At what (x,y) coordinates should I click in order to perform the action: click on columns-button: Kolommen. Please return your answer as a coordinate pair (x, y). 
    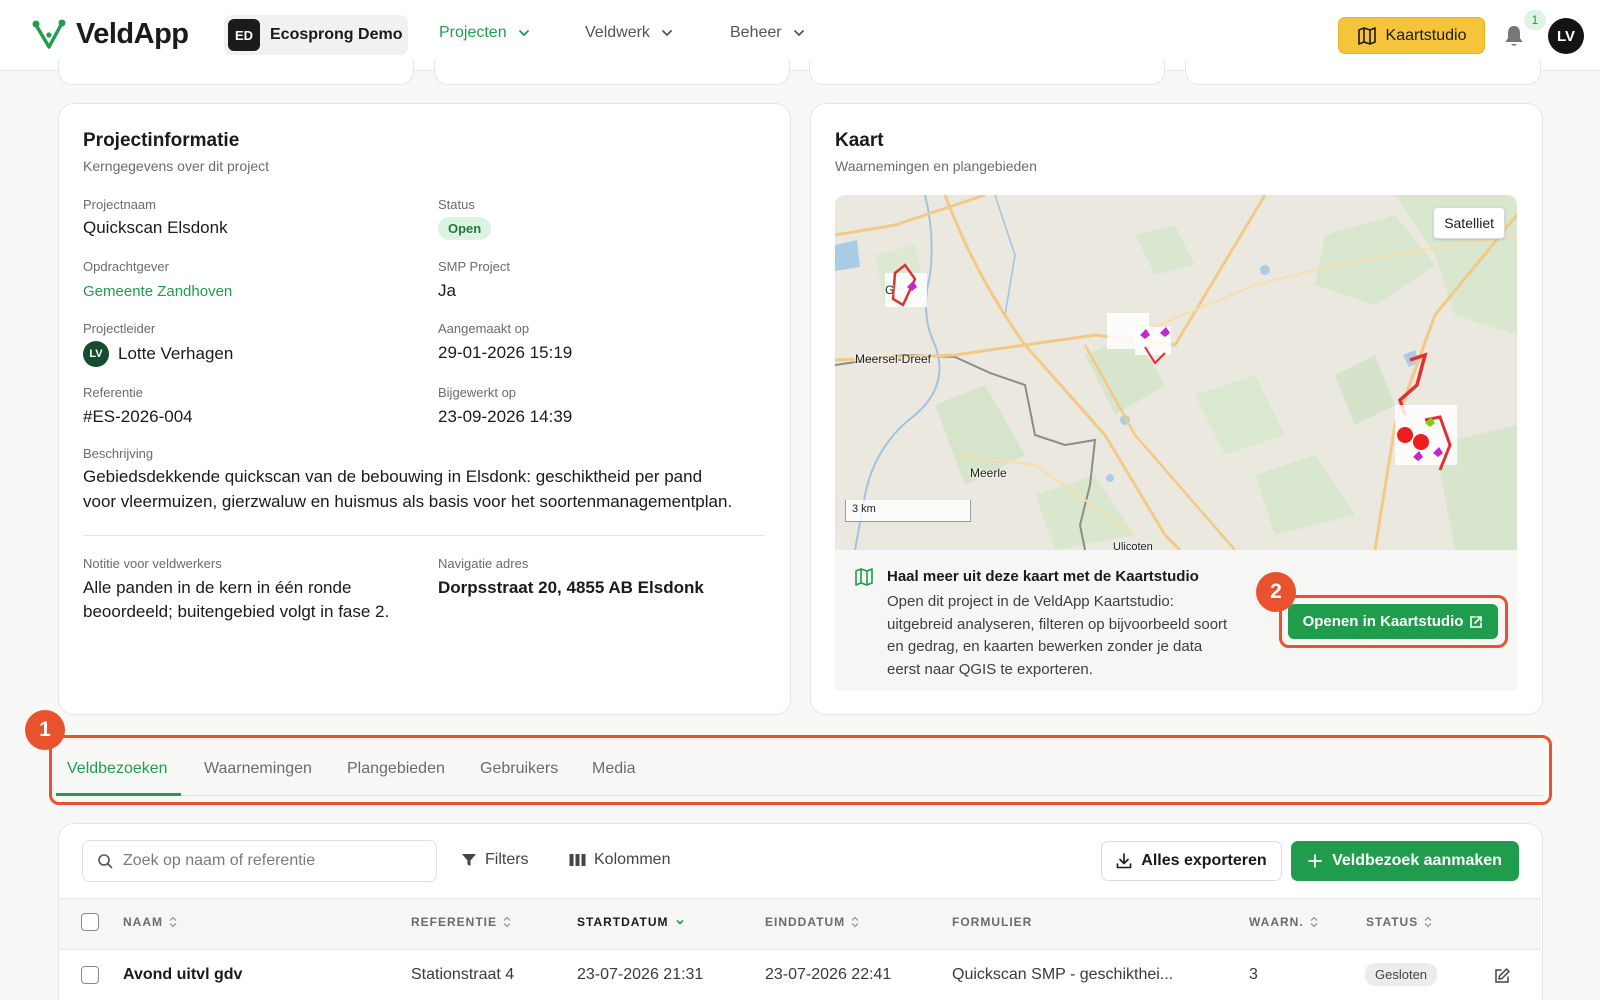
    Looking at the image, I should click on (619, 860).